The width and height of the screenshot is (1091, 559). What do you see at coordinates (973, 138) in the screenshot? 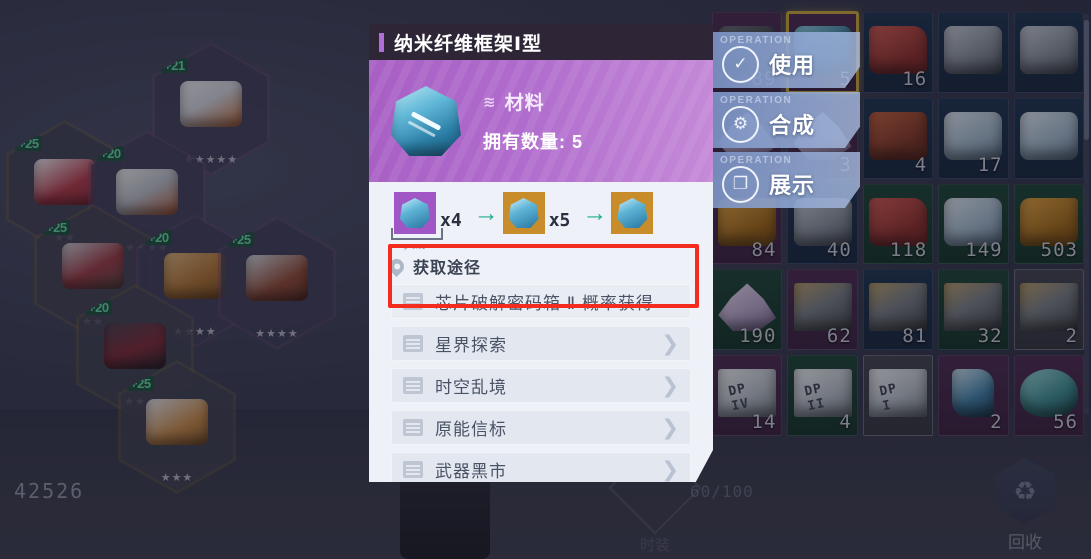
I see `inventory-cell: 17` at bounding box center [973, 138].